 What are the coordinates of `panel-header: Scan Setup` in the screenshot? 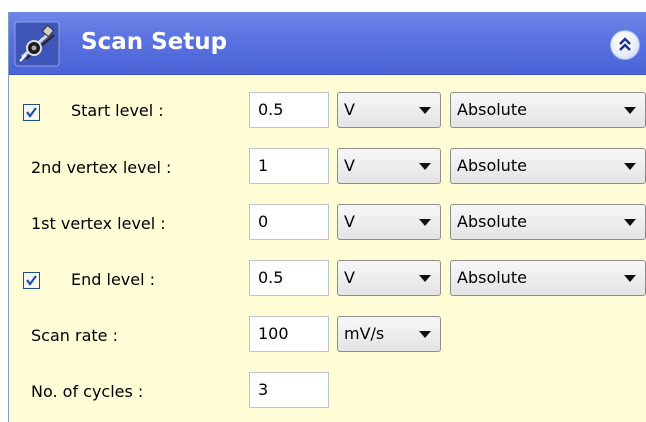 It's located at (327, 43).